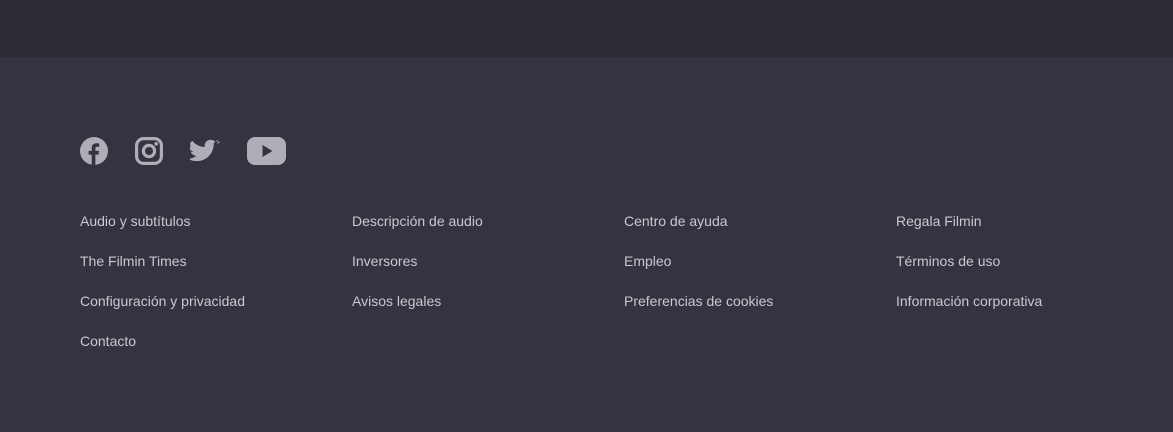 The image size is (1173, 432). I want to click on youtube-link, so click(266, 151).